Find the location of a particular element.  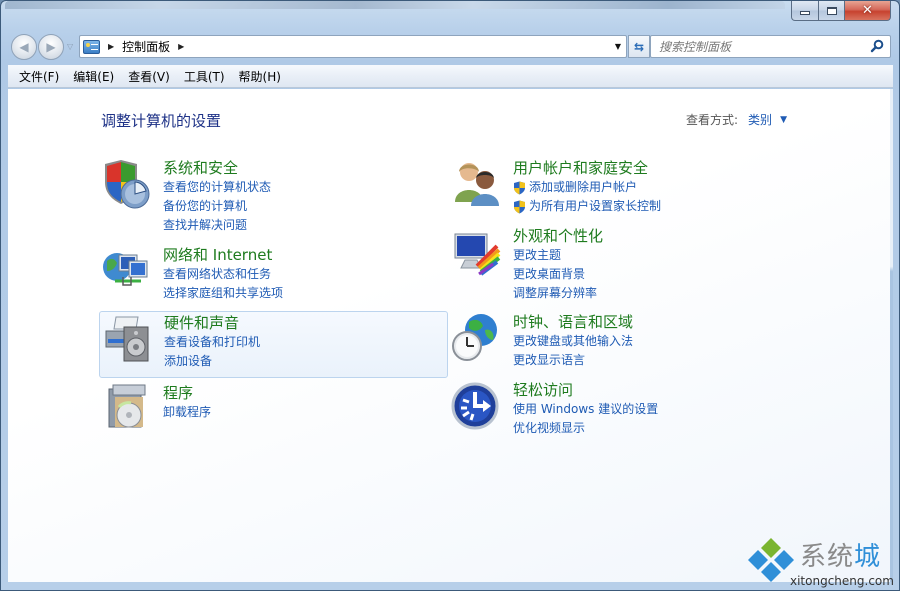

page-title: 调整计算机的设置 is located at coordinates (161, 121).